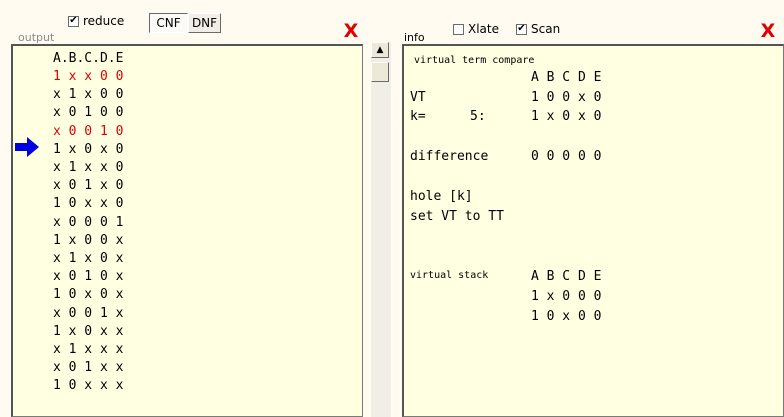 The height and width of the screenshot is (417, 784). Describe the element at coordinates (768, 31) in the screenshot. I see `info-close-icon: X` at that location.